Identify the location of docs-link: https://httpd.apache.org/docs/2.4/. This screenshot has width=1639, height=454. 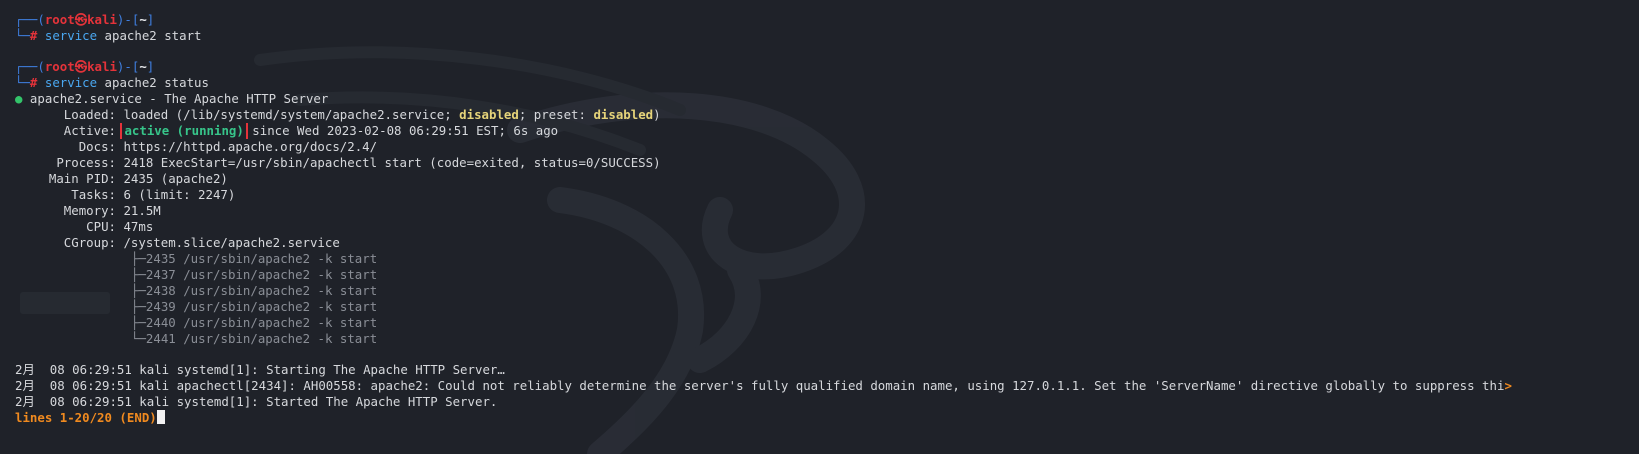
(247, 146).